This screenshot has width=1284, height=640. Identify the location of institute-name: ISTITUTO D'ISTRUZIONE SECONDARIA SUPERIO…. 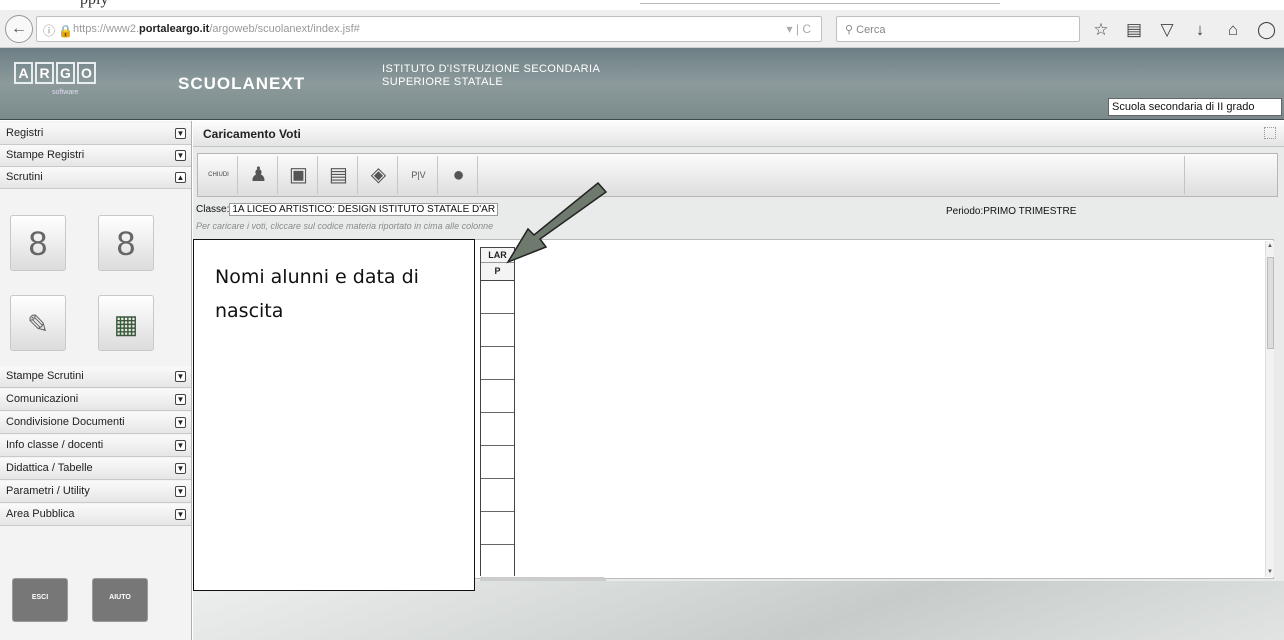
(491, 76).